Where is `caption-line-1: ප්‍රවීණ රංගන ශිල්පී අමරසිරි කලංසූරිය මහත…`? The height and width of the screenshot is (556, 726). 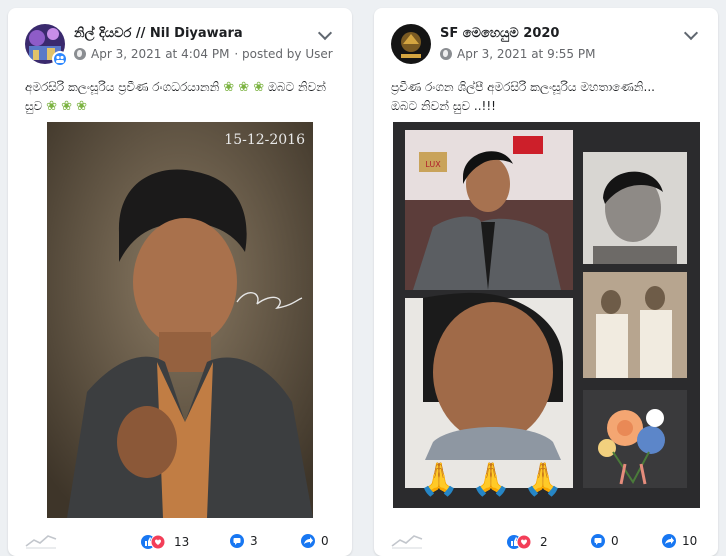
caption-line-1: ප්‍රවීණ රංගන ශිල්පී අමරසිරි කලංසූරිය මහත… is located at coordinates (523, 87).